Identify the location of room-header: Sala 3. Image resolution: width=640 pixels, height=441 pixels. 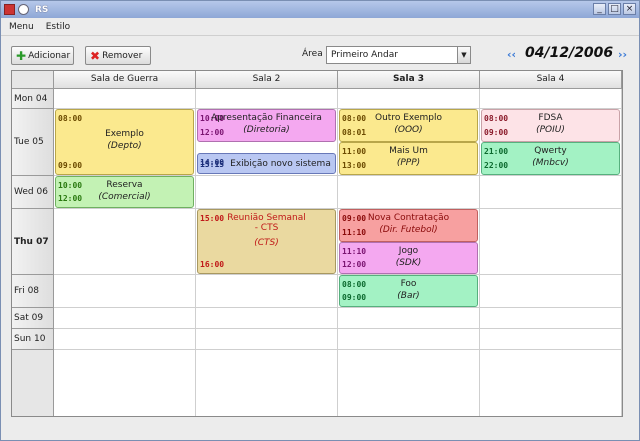
(409, 80).